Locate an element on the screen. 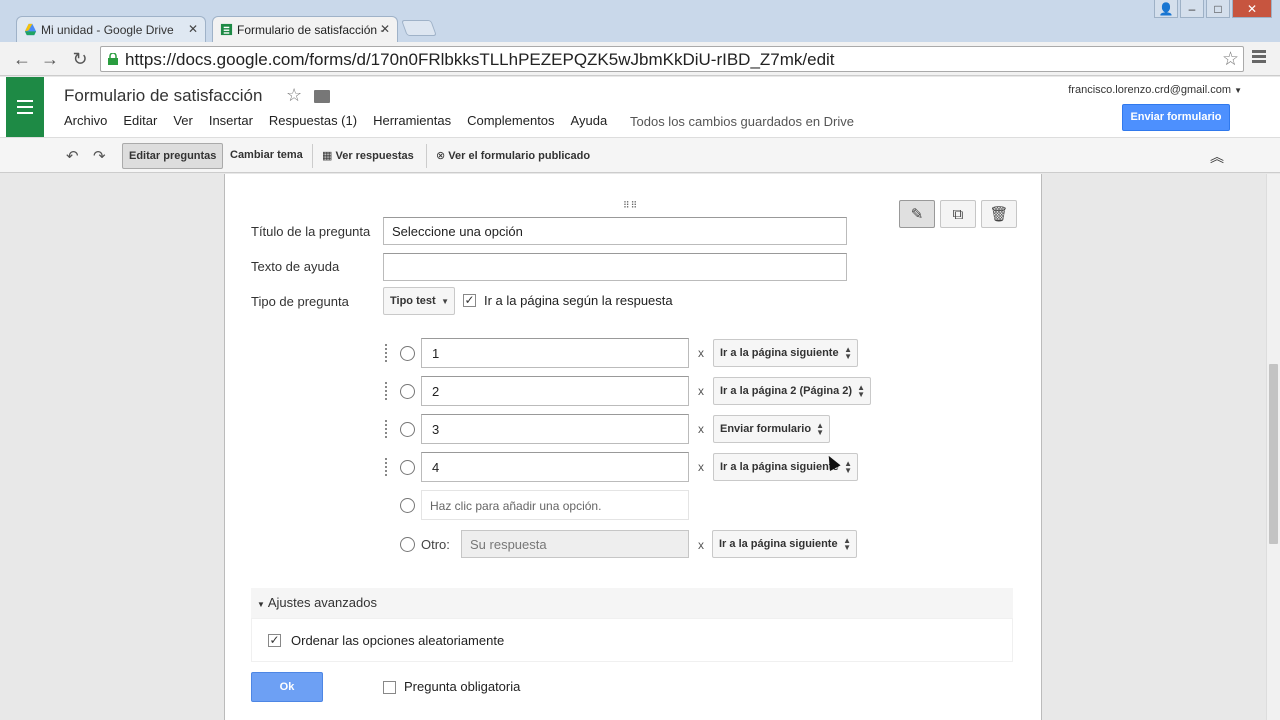 This screenshot has width=1280, height=720. edit-pencil-icon: ✎ is located at coordinates (917, 214).